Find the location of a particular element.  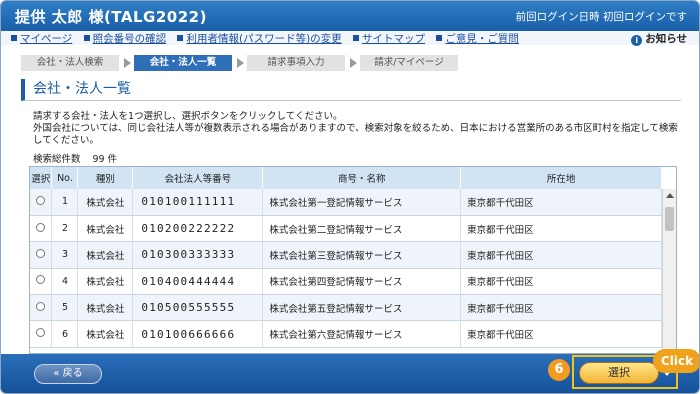

number-cell: 010100666666 is located at coordinates (198, 334).